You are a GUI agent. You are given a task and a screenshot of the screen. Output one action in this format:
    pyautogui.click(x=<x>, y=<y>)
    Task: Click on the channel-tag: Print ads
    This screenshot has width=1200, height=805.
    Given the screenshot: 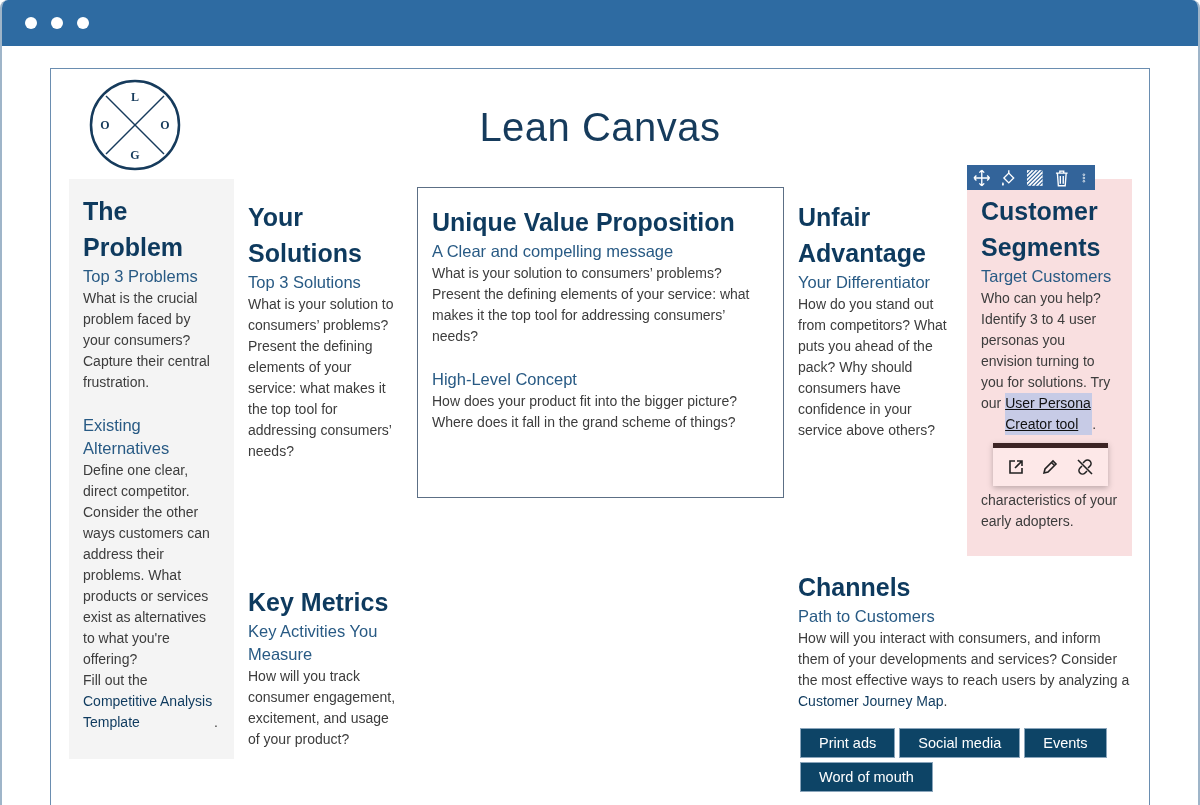 What is the action you would take?
    pyautogui.click(x=848, y=743)
    